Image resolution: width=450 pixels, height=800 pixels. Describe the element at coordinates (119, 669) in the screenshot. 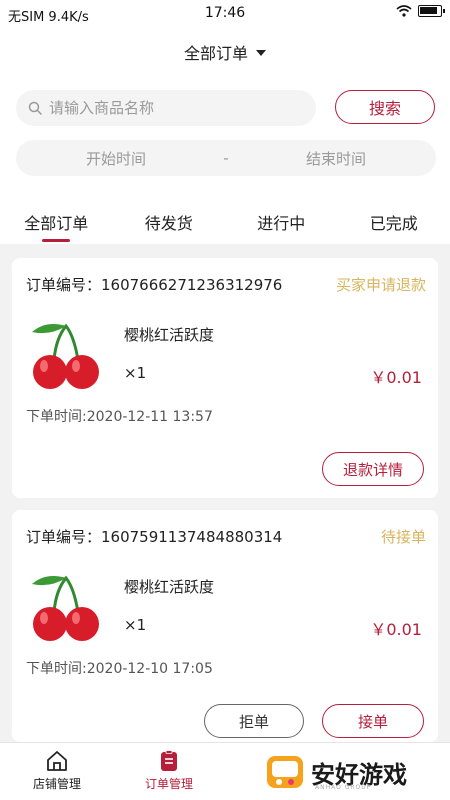

I see `order-time: 下单时间:2020-12-10 17:05` at that location.